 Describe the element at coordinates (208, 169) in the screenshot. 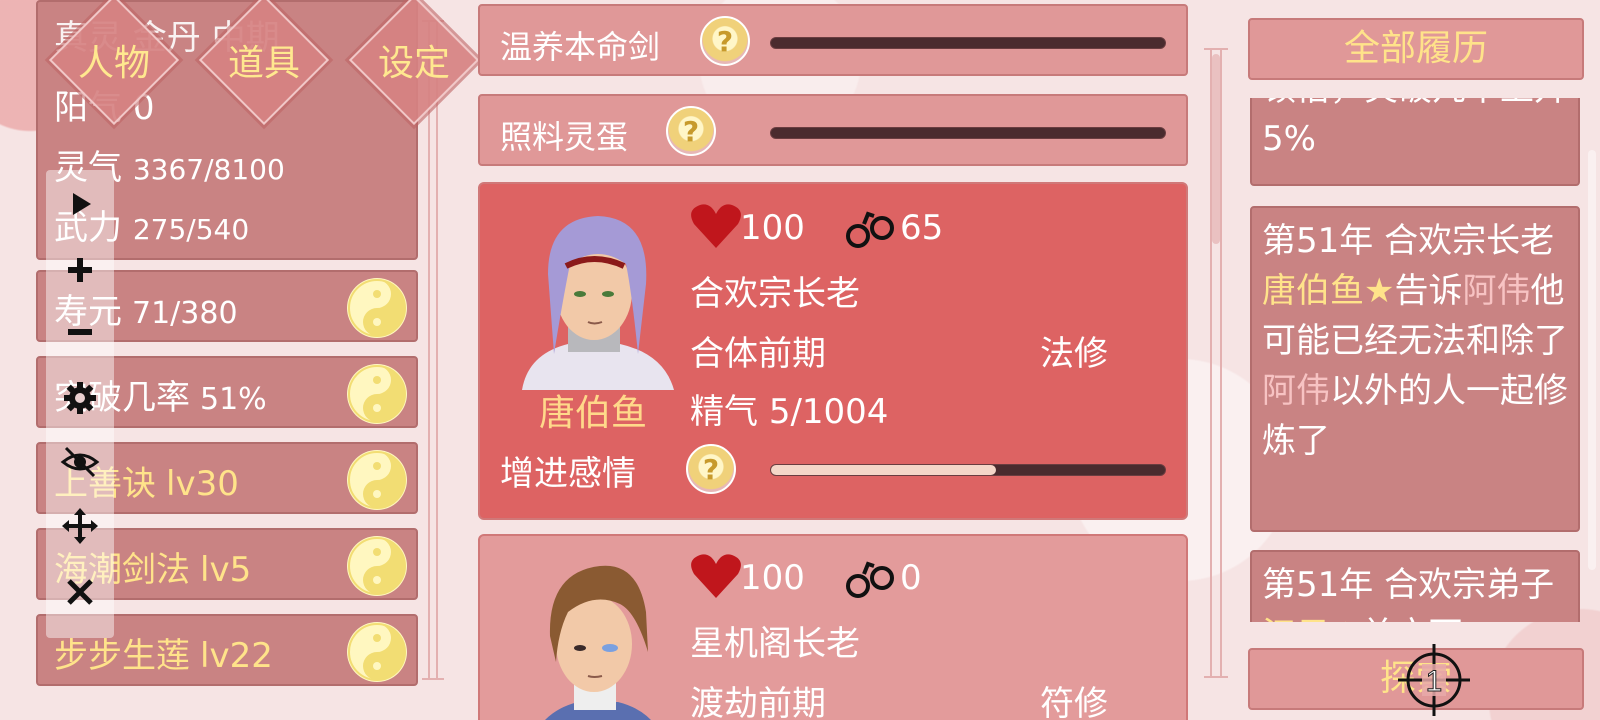

I see `lingqi-value: 3367/8100` at that location.